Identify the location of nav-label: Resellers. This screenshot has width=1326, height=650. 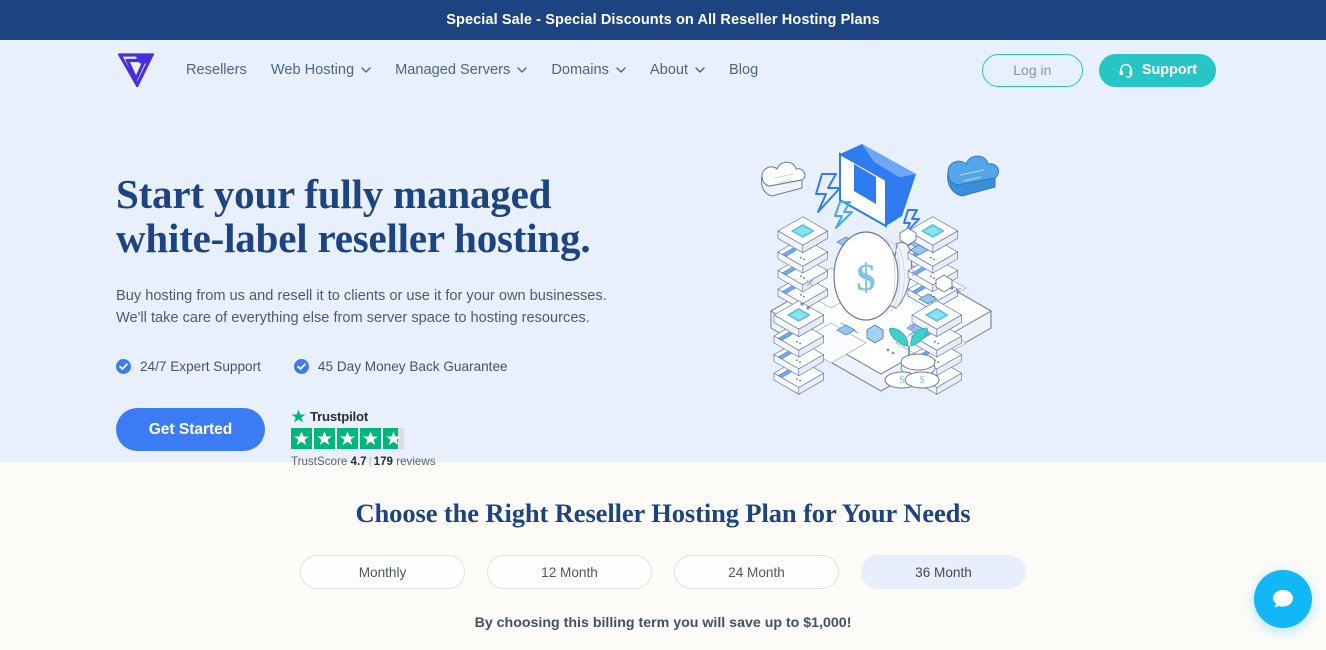
(216, 70).